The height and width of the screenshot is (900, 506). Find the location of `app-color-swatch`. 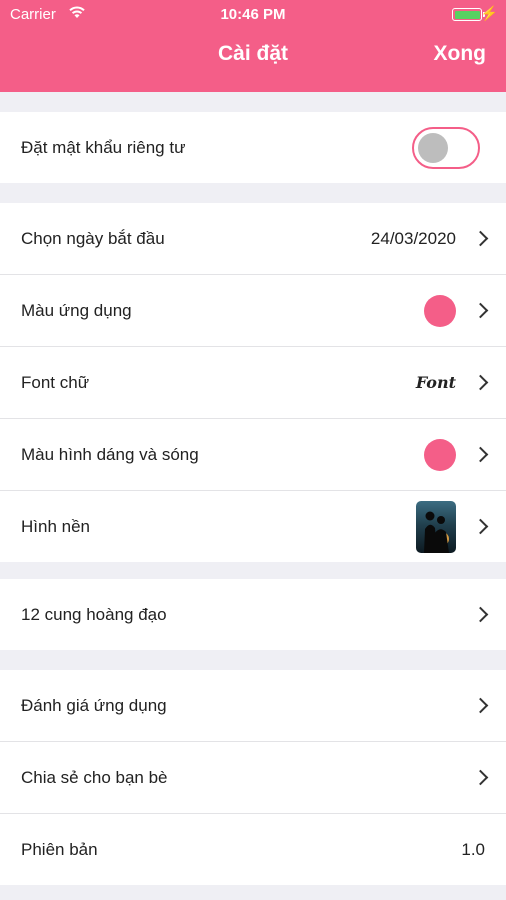

app-color-swatch is located at coordinates (440, 310).